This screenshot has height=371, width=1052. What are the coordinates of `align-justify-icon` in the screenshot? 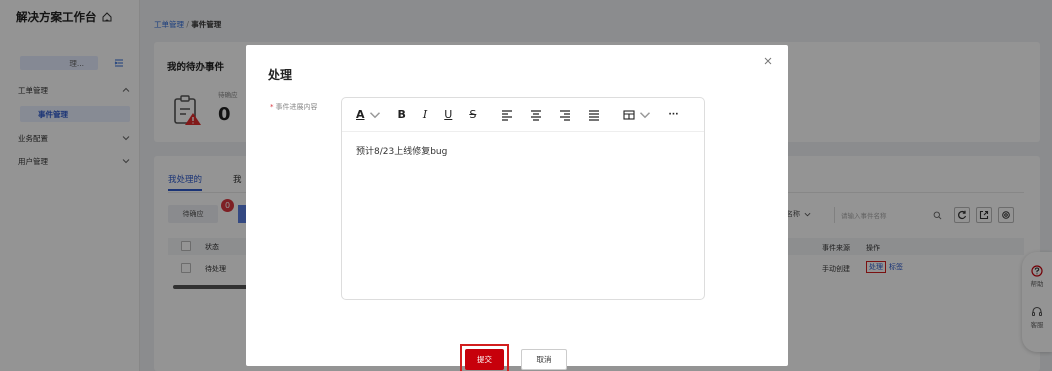 It's located at (594, 115).